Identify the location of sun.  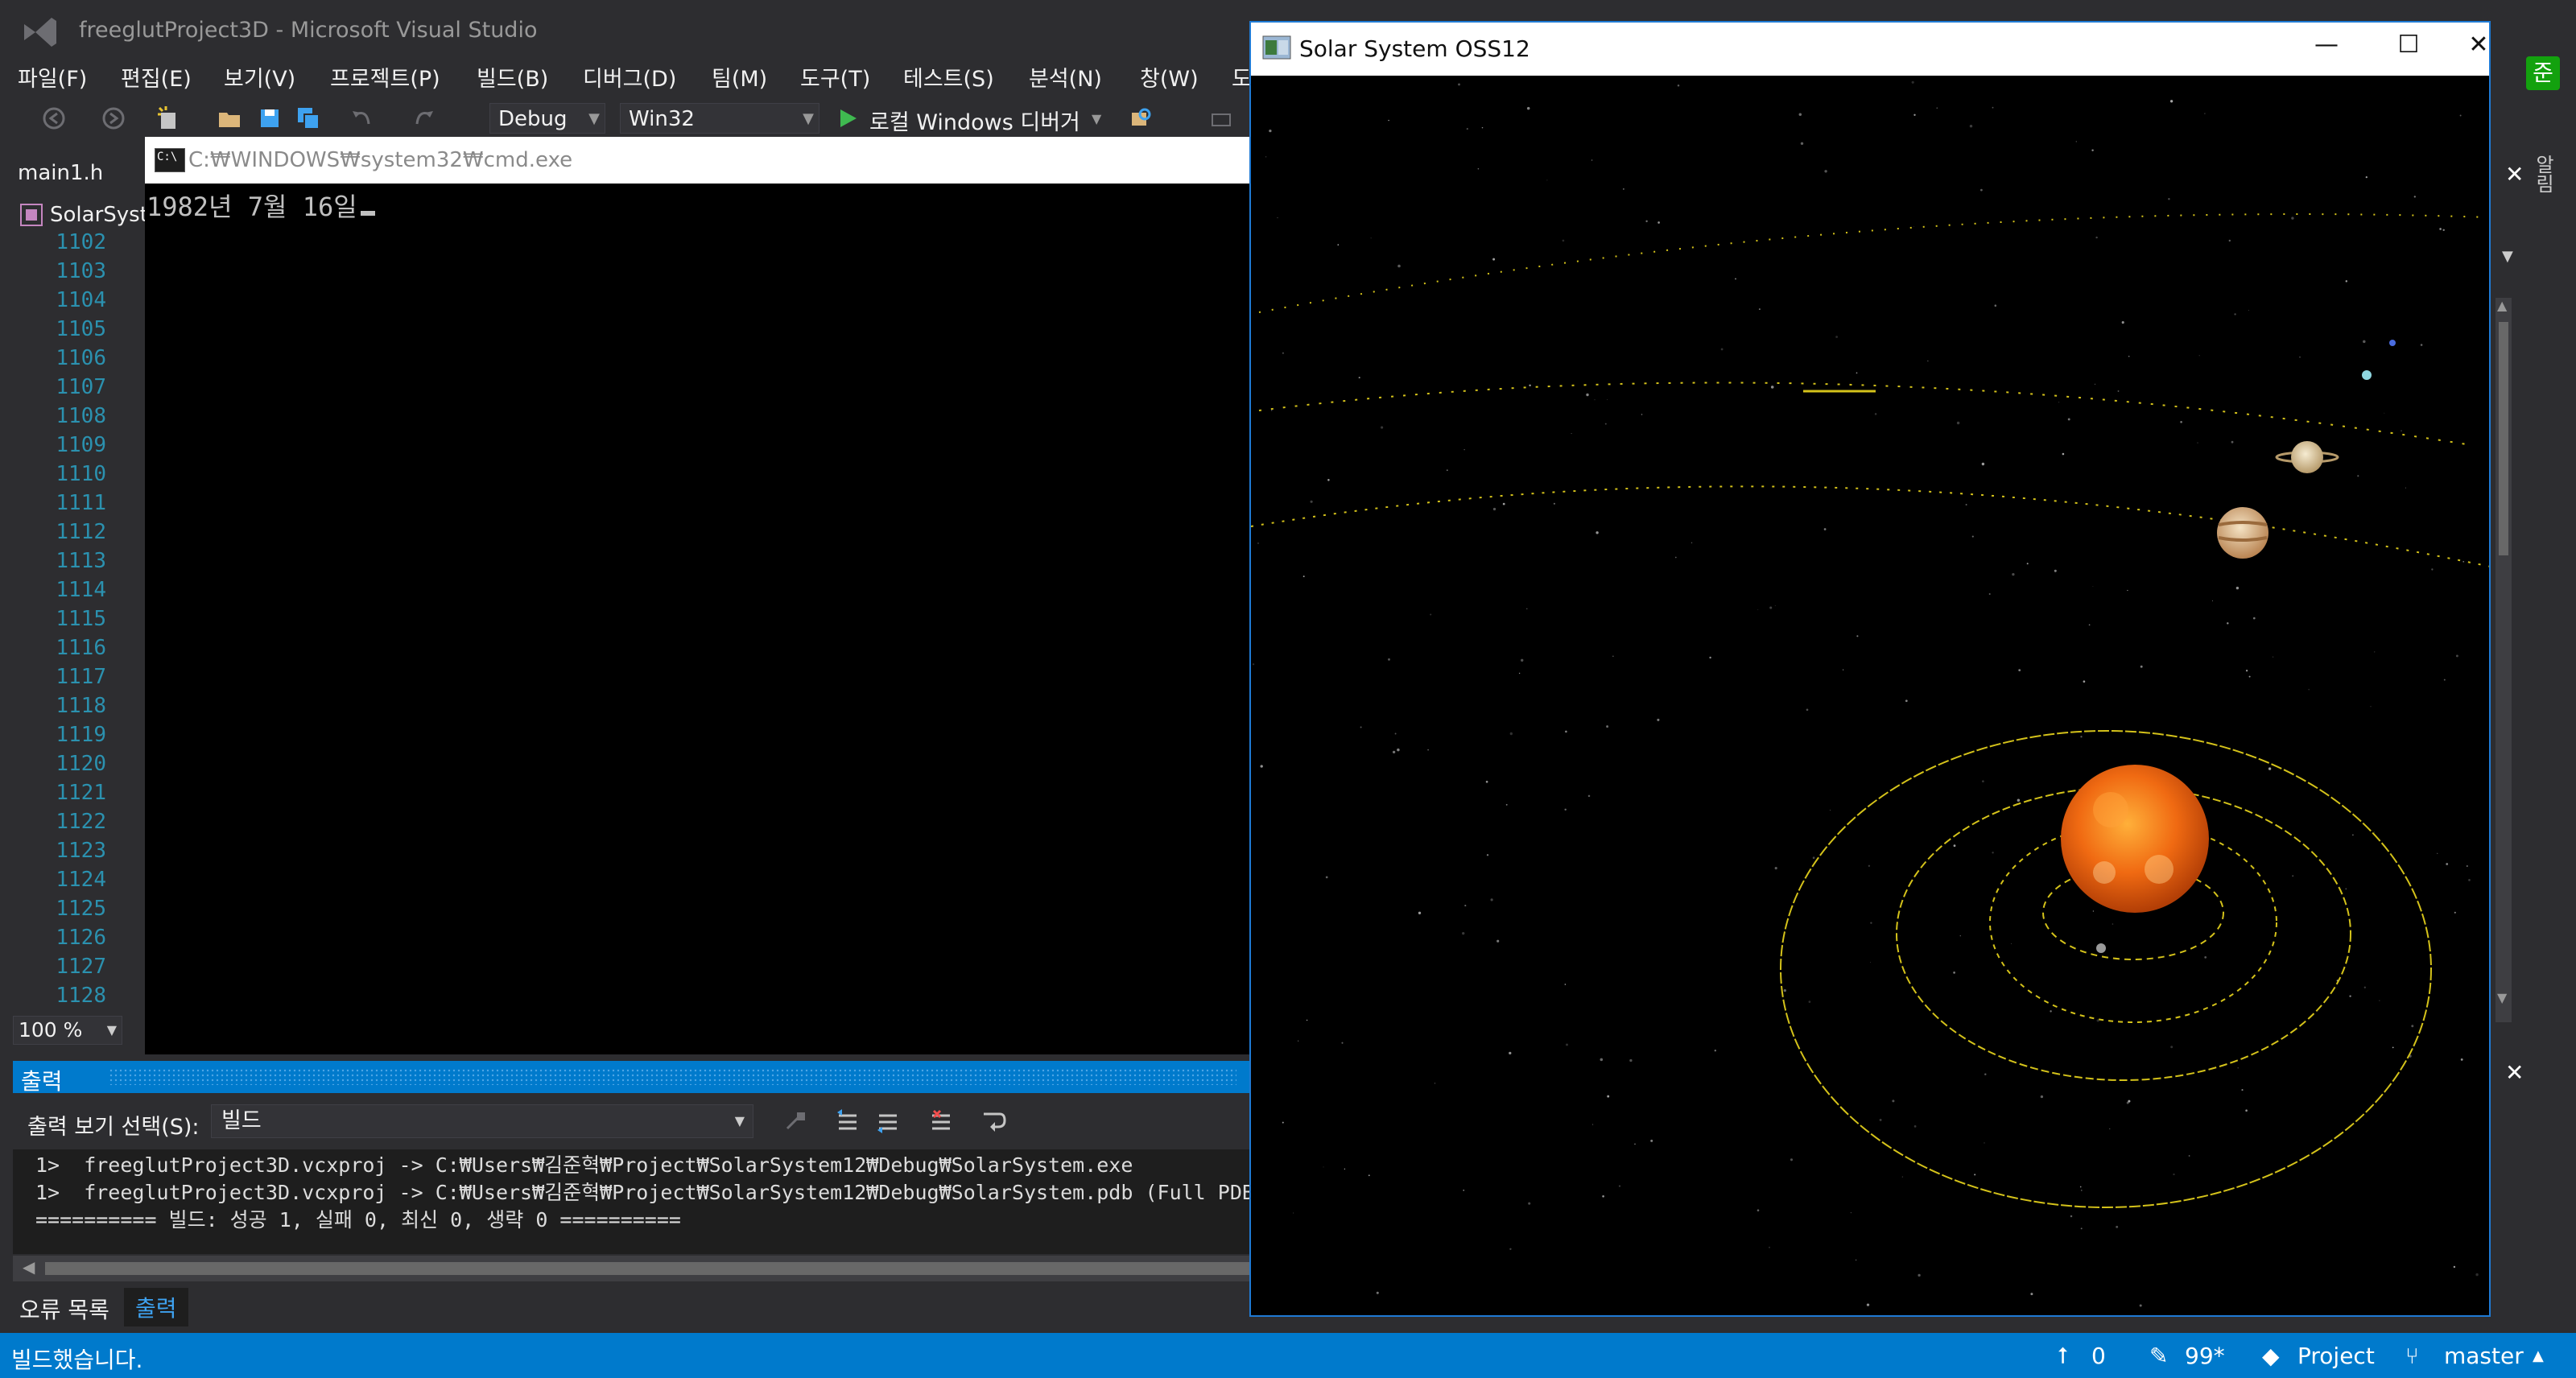
(2135, 839).